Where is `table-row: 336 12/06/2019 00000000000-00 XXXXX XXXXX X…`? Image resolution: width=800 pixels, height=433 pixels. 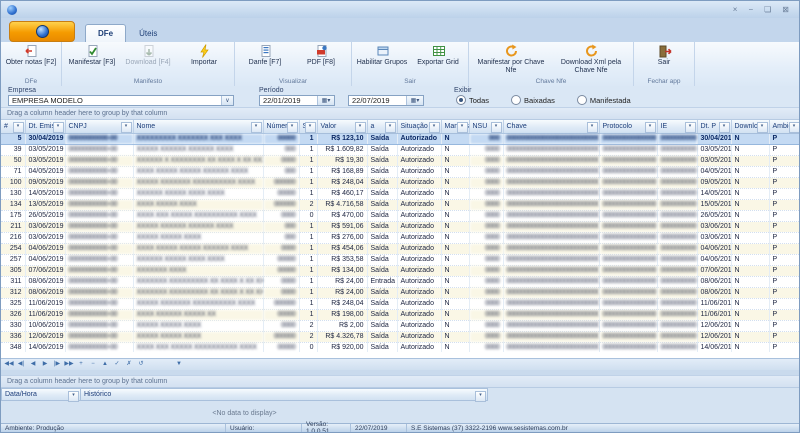
table-row: 336 12/06/2019 00000000000-00 XXXXX XXXXX X… is located at coordinates (400, 337).